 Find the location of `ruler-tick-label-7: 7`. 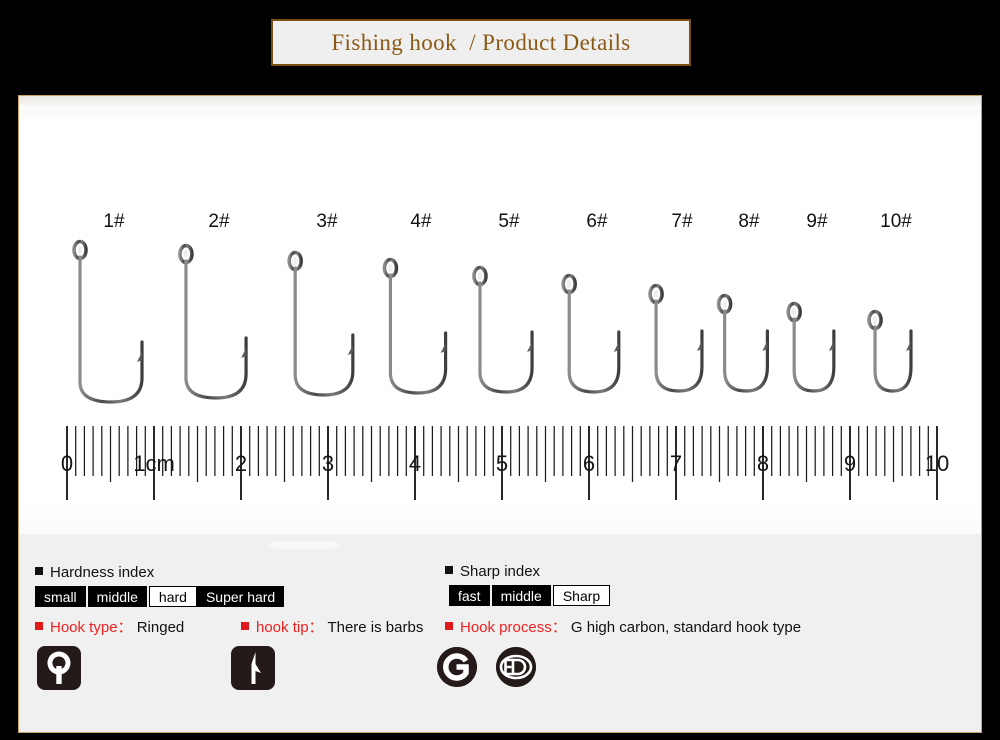

ruler-tick-label-7: 7 is located at coordinates (676, 463).